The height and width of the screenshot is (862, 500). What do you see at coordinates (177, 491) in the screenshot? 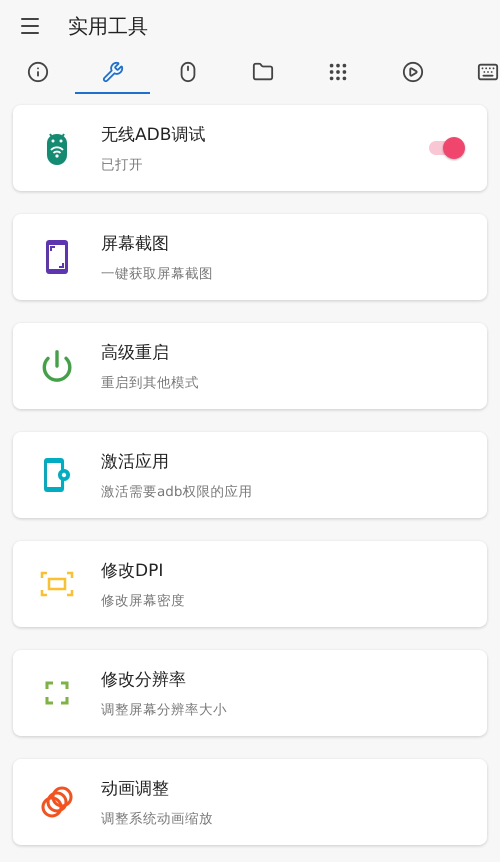
I see `tool-subtitle: 激活需要adb权限的应用` at bounding box center [177, 491].